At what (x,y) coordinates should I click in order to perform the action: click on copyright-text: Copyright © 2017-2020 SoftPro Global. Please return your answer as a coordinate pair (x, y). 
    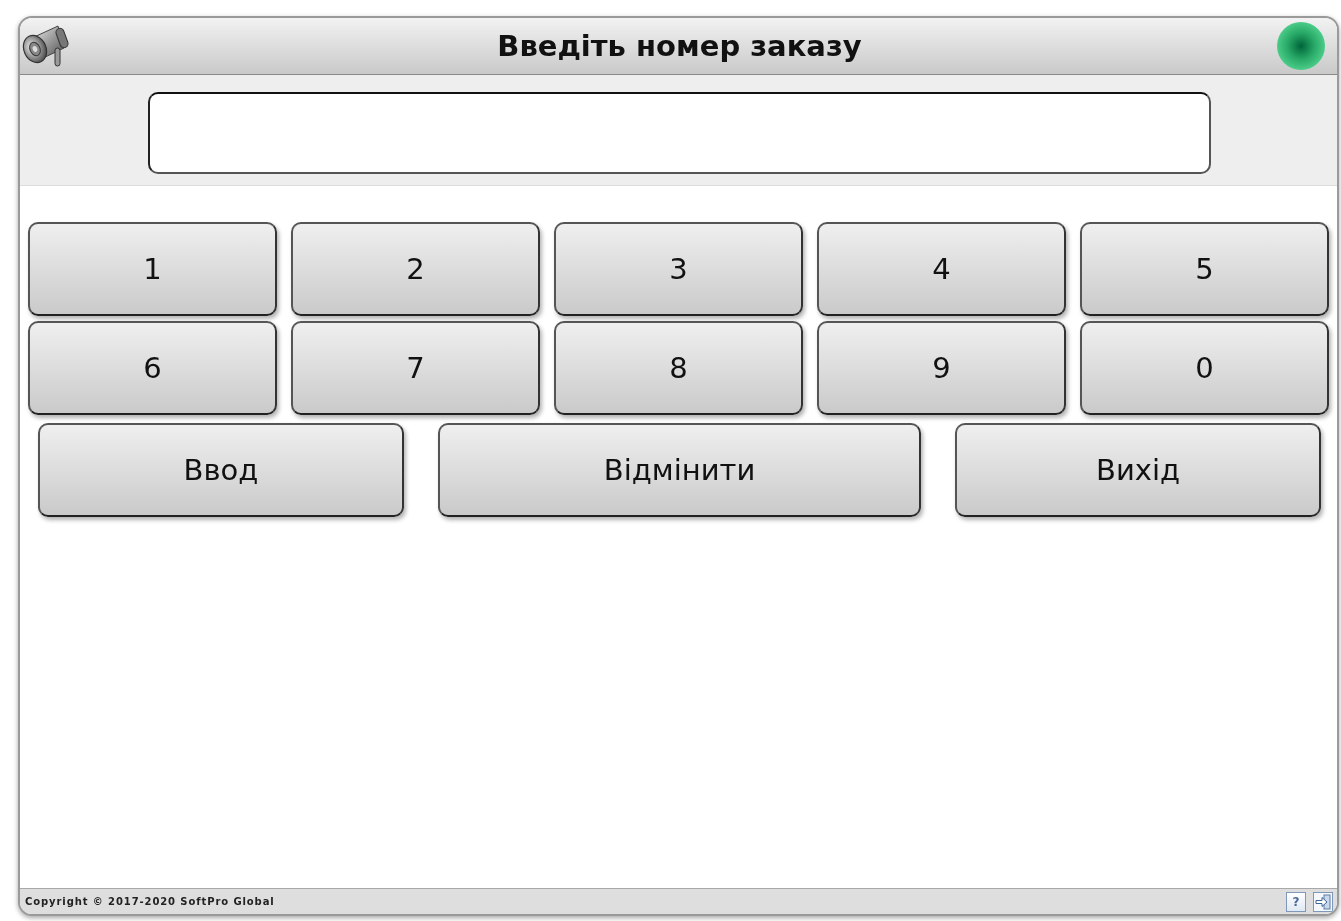
    Looking at the image, I should click on (150, 901).